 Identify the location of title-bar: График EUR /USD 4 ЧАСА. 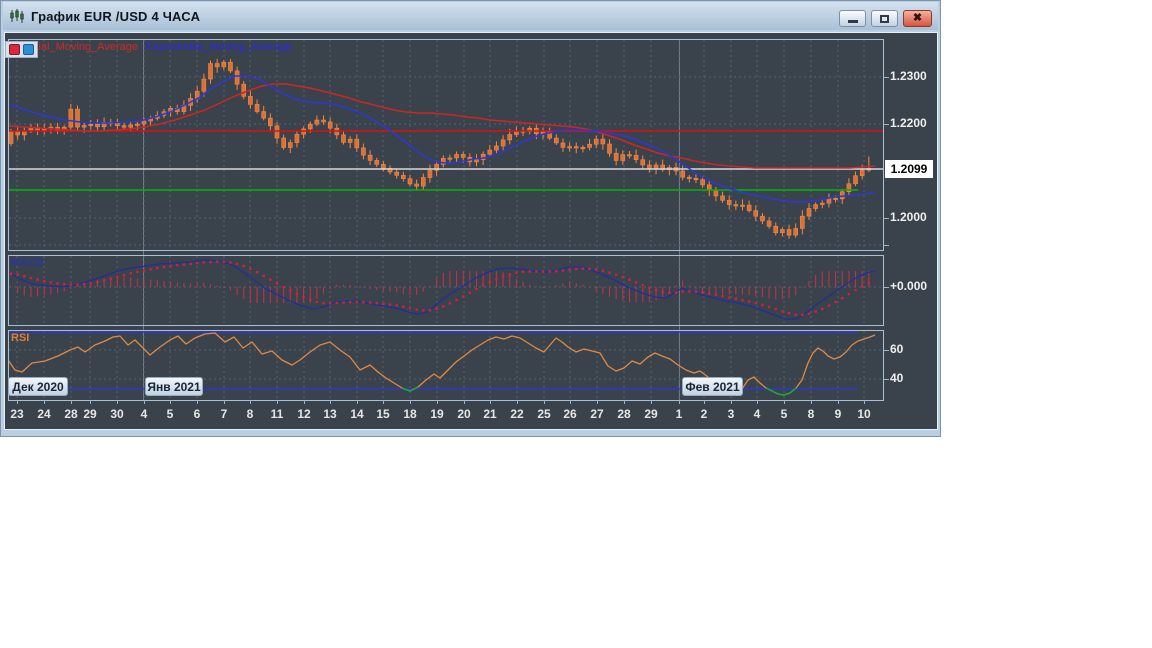
(470, 16).